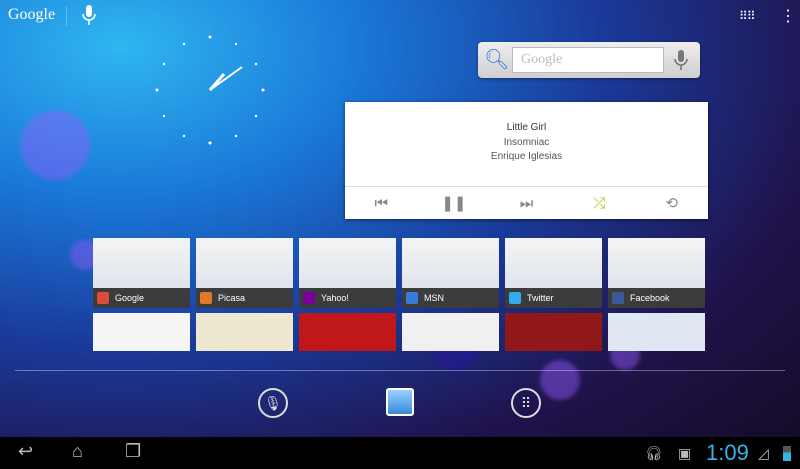  Describe the element at coordinates (77, 451) in the screenshot. I see `home-icon: ⌂` at that location.